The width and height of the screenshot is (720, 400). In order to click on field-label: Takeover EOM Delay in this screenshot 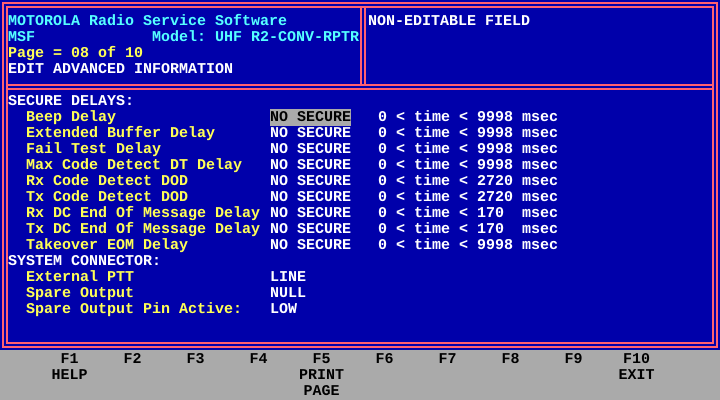, I will do `click(108, 246)`.